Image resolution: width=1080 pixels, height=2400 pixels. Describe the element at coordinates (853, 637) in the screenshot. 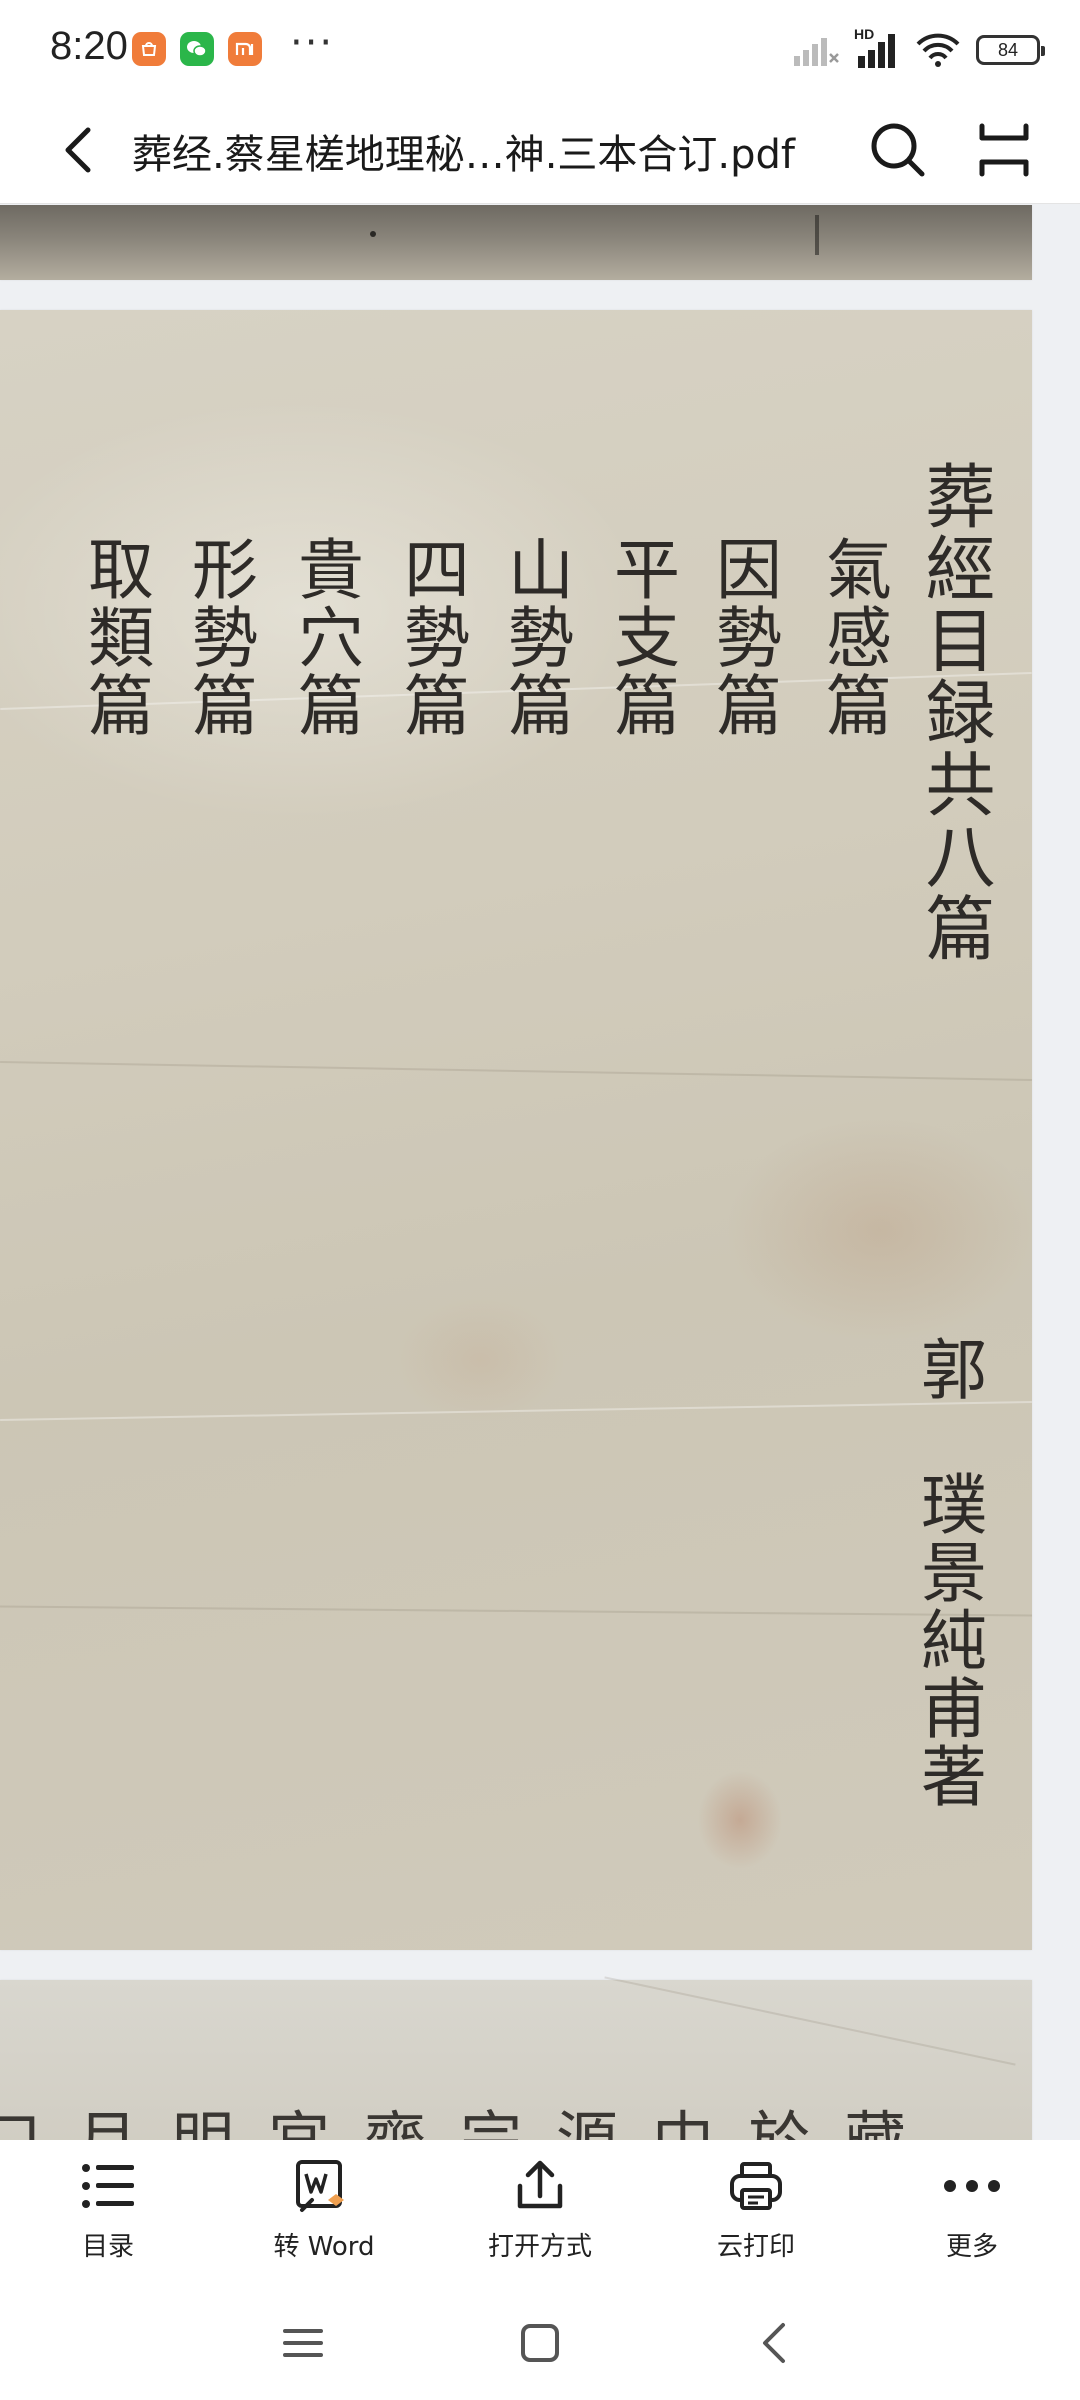

I see `toc-entry: 氣感篇` at that location.